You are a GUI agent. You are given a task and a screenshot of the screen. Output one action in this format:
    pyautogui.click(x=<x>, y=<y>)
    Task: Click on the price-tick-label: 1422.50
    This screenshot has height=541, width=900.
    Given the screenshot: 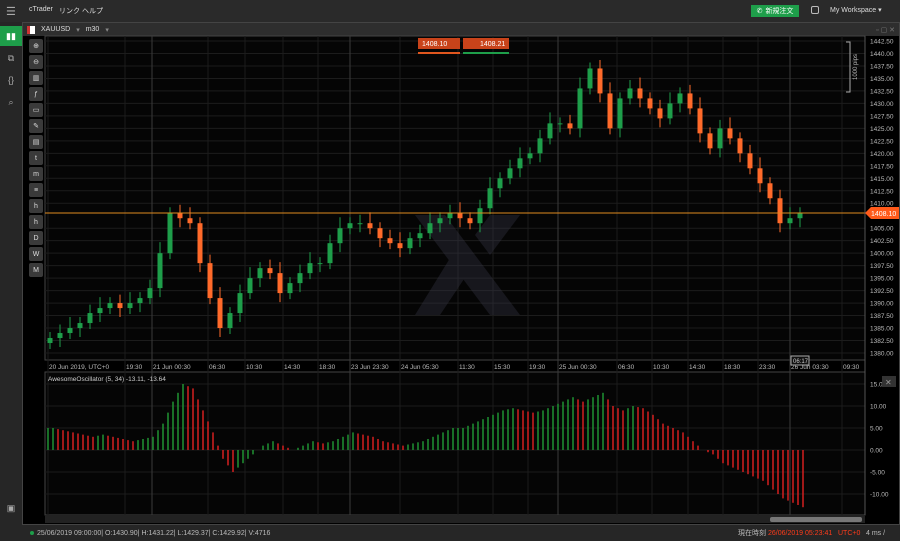 What is the action you would take?
    pyautogui.click(x=882, y=141)
    